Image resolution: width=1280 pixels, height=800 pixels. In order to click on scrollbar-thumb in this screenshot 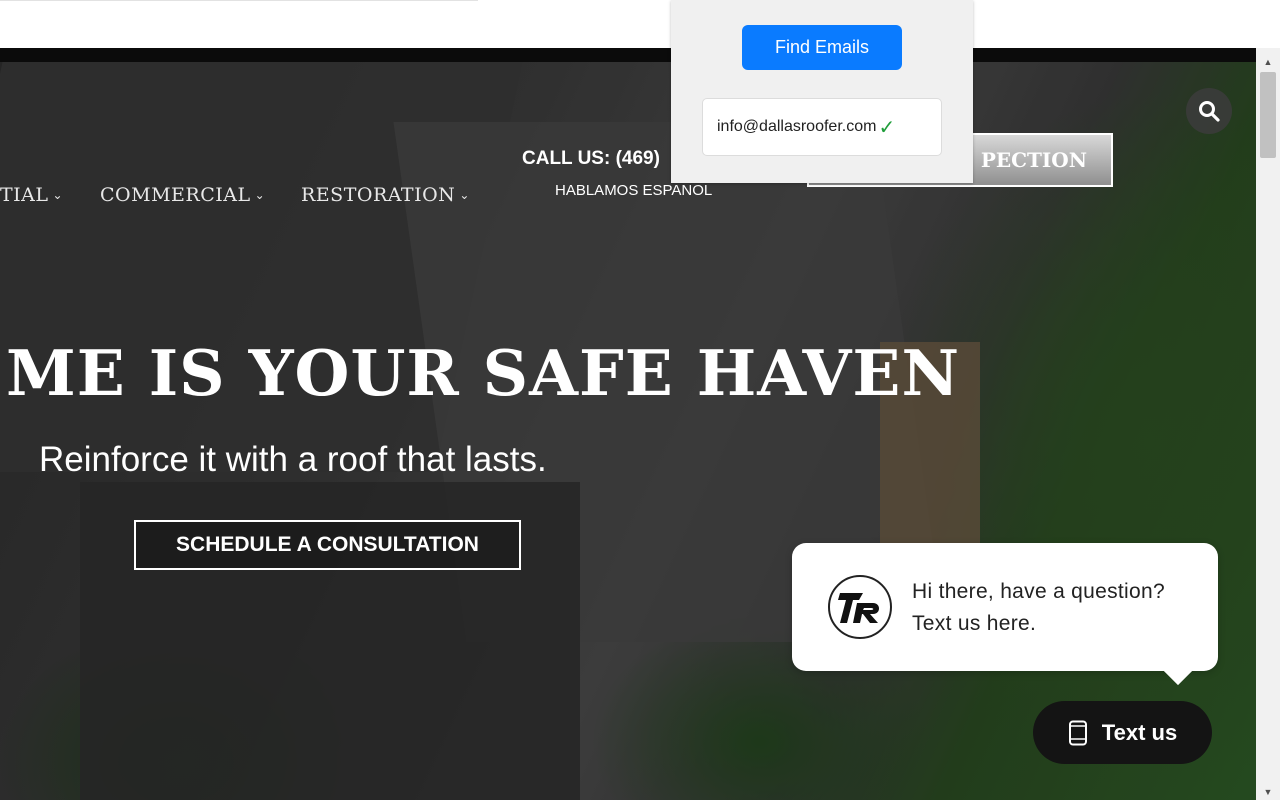, I will do `click(1268, 115)`.